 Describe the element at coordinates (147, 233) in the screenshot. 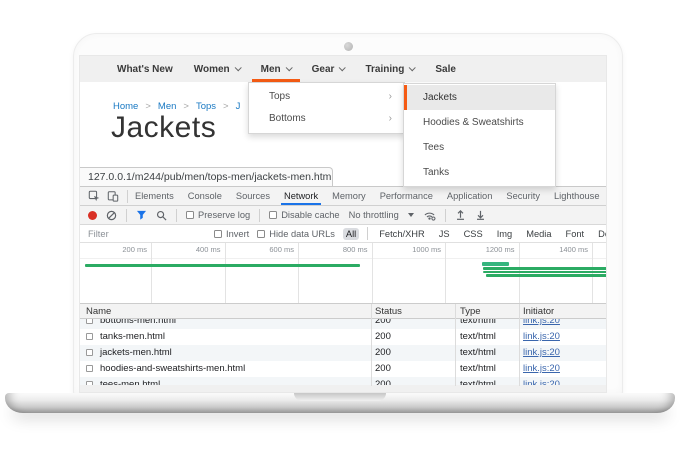

I see `filter-input` at that location.